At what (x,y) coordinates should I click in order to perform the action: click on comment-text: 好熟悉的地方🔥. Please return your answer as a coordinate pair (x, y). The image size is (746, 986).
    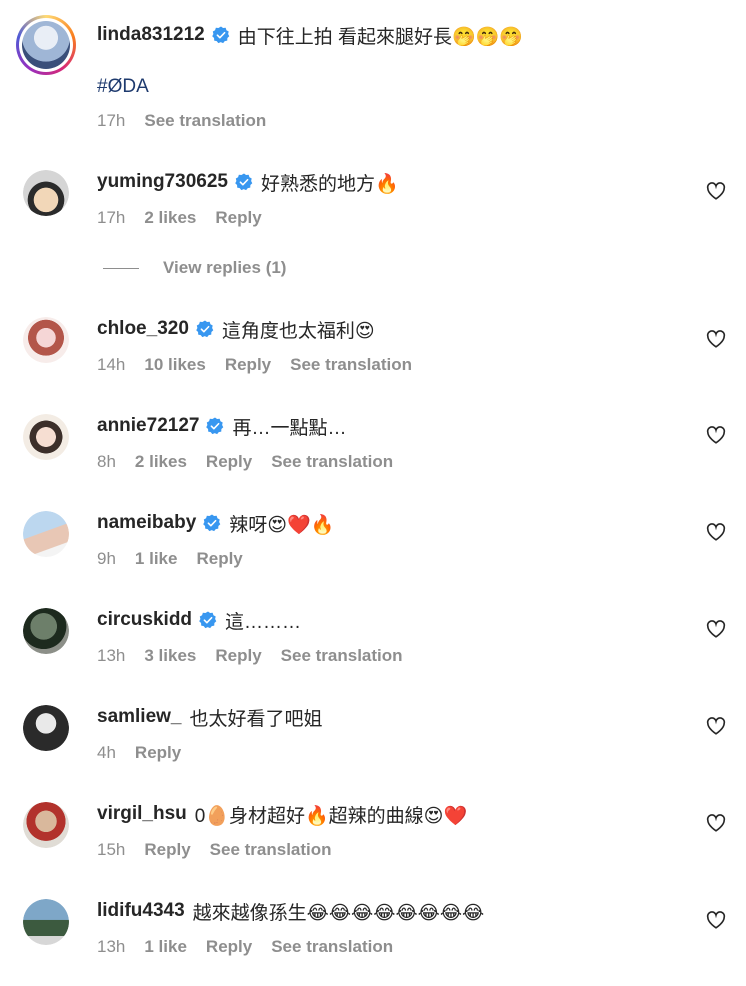
    Looking at the image, I should click on (329, 184).